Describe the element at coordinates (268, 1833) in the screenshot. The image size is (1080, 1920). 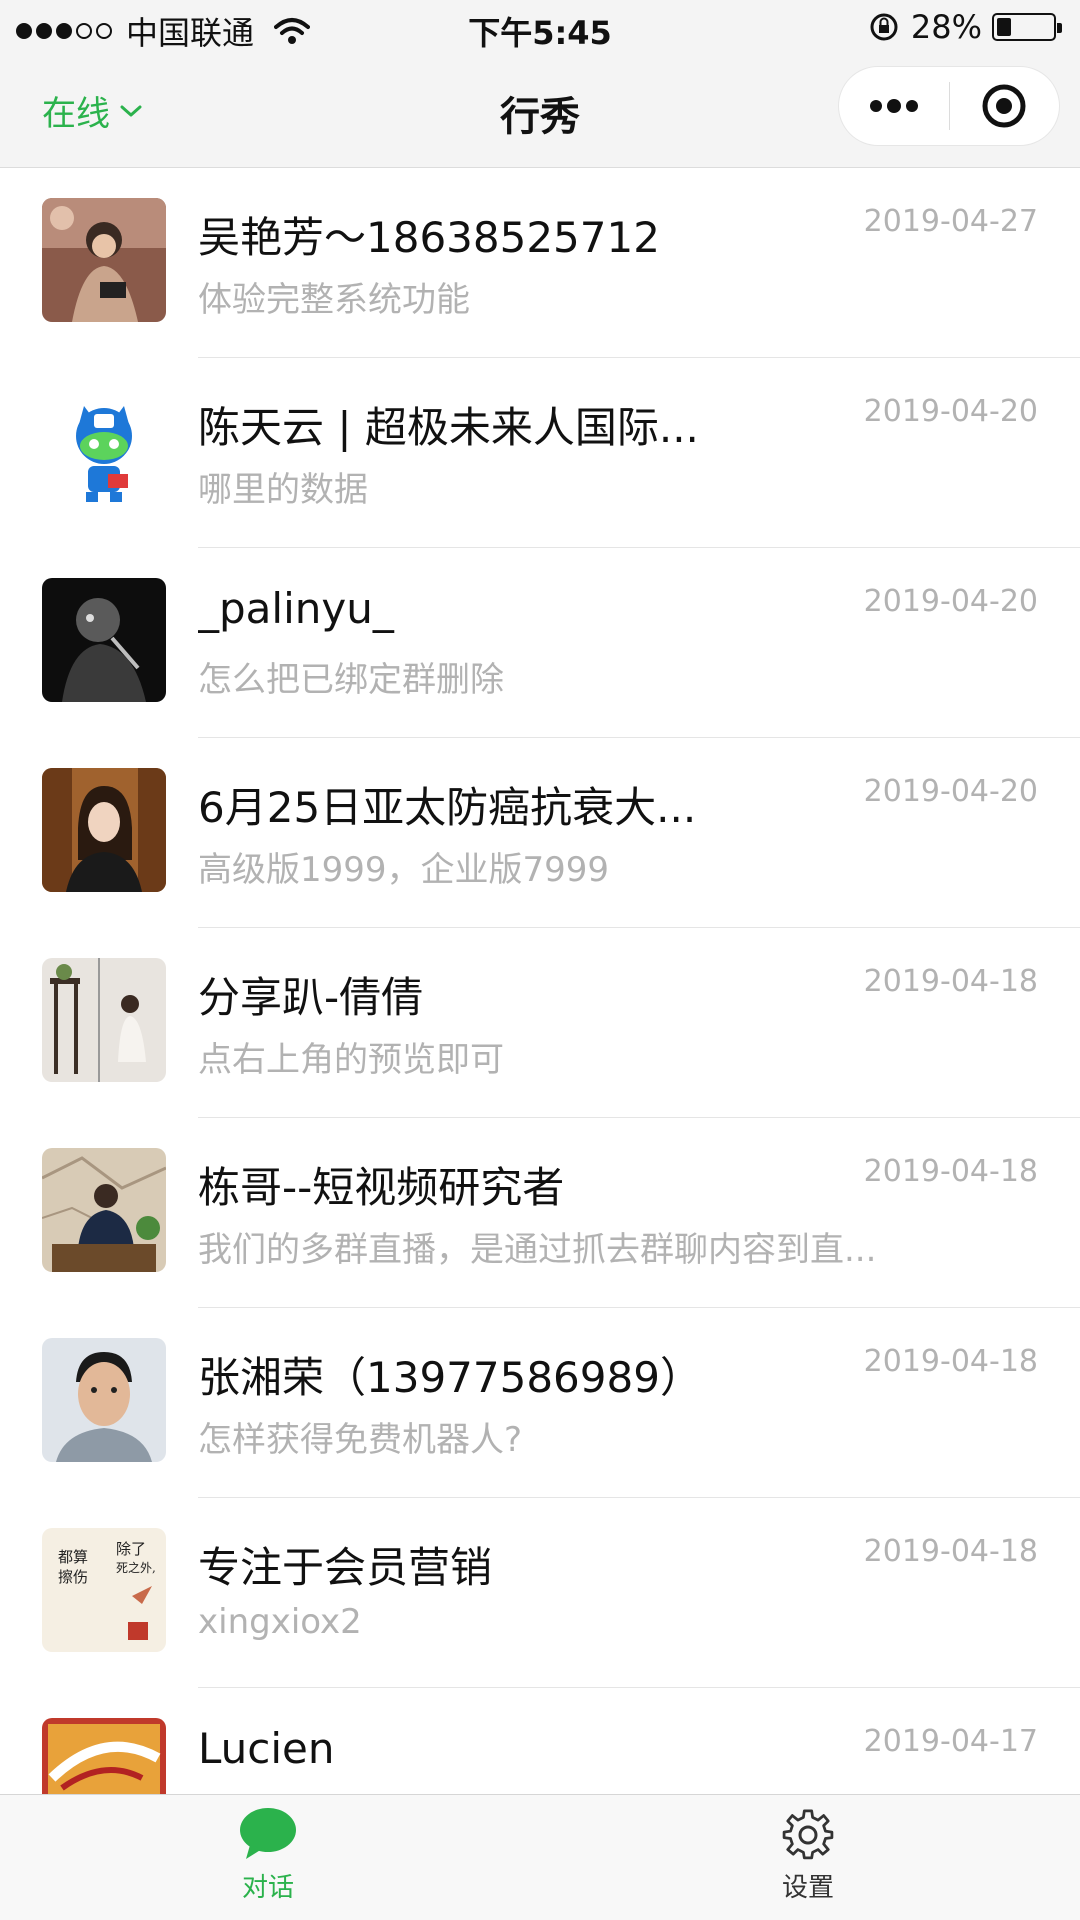
I see `chat-bubble-icon` at that location.